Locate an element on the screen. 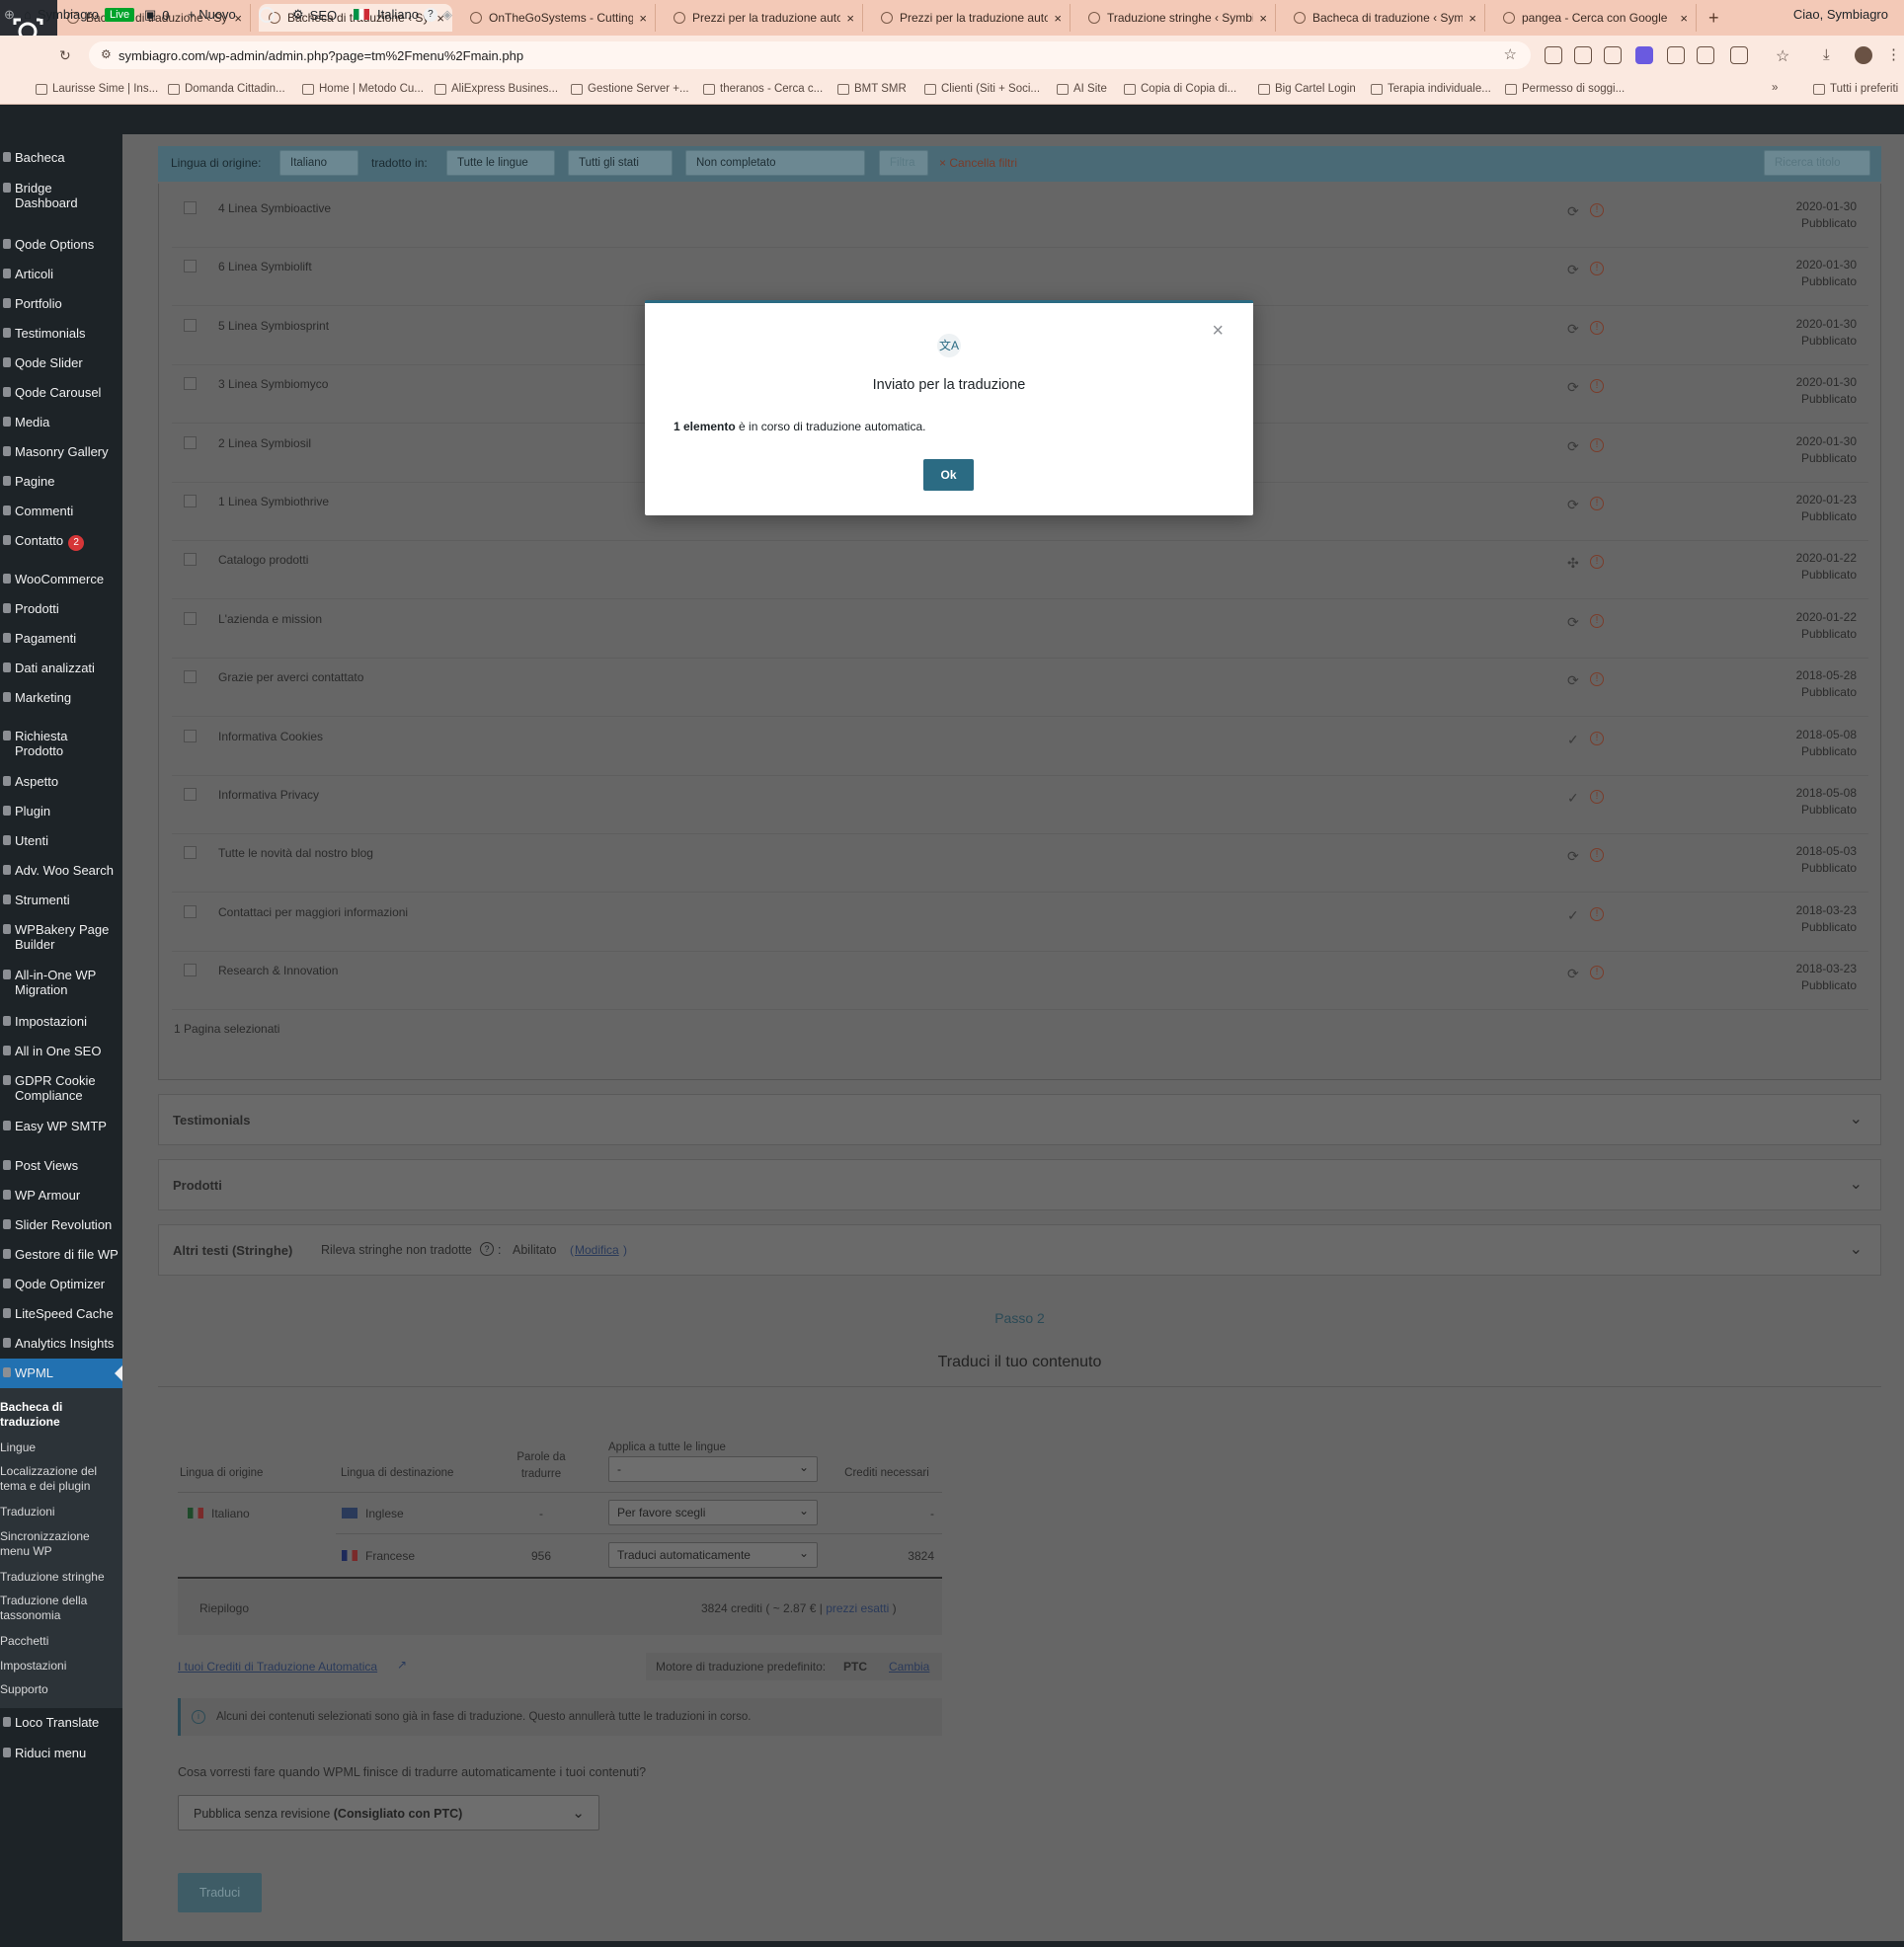  sidebar-item: Post Views is located at coordinates (40, 1165).